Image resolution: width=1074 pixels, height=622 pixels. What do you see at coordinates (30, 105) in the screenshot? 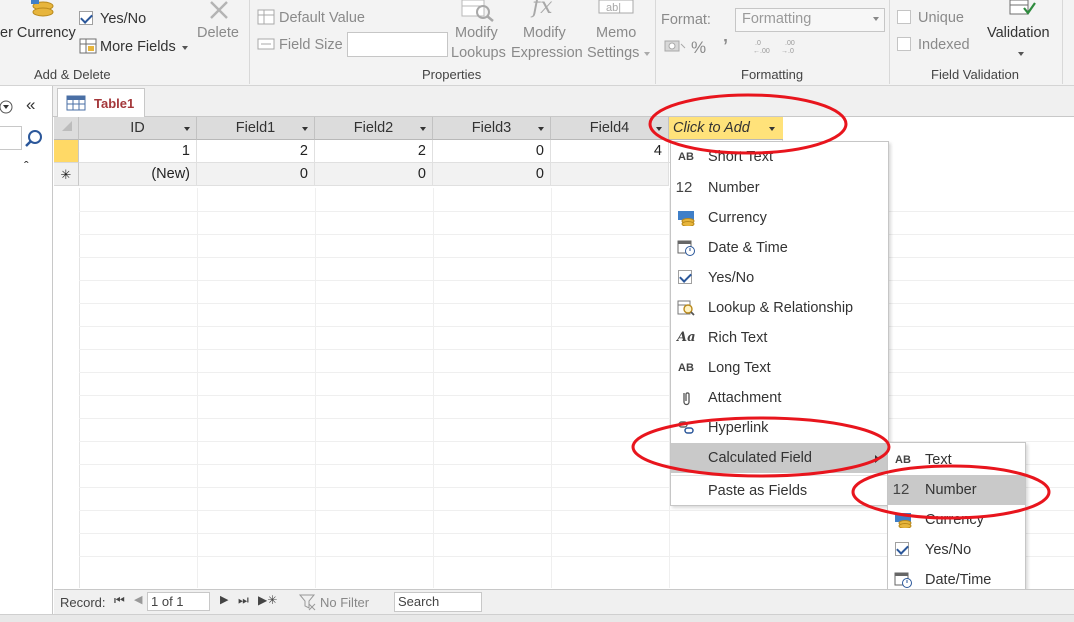
I see `collapse-nav-icon: «` at bounding box center [30, 105].